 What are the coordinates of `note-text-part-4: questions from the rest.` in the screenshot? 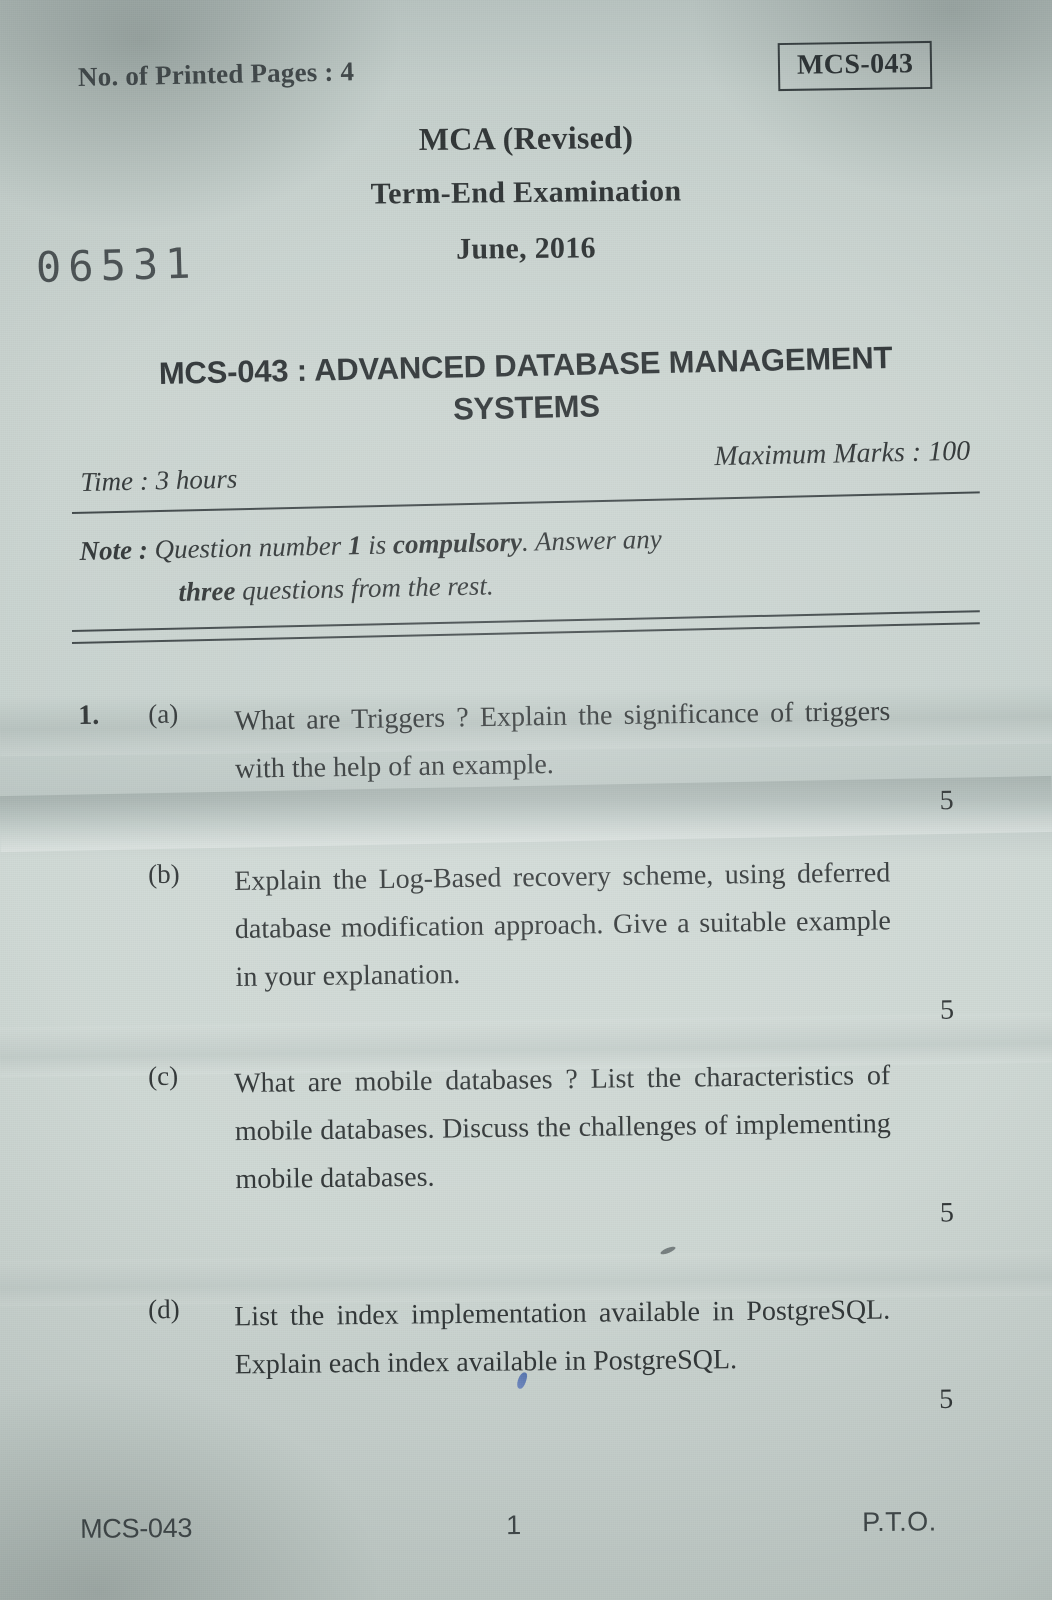 It's located at (364, 588).